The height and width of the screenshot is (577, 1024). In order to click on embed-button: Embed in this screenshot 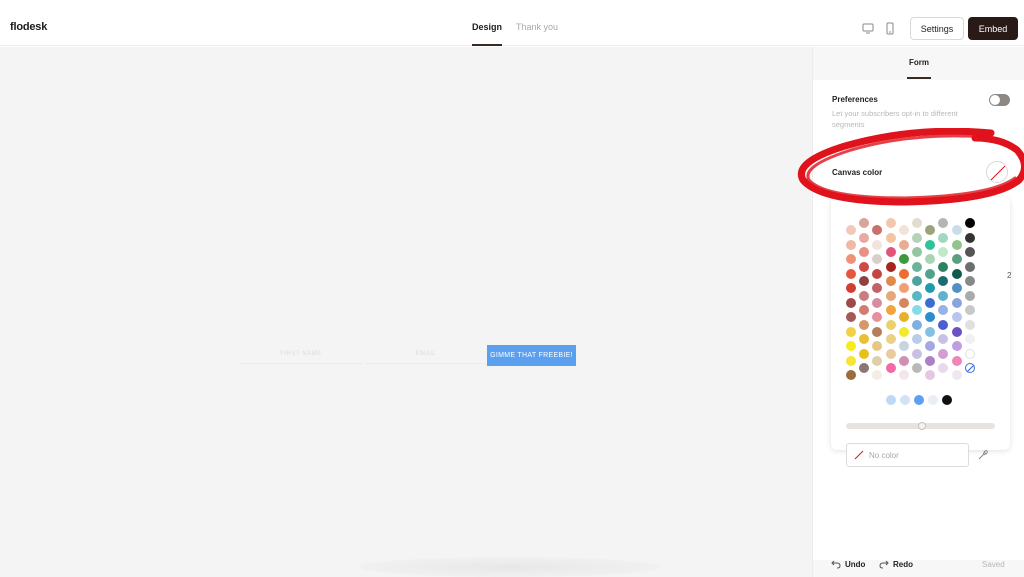, I will do `click(993, 28)`.